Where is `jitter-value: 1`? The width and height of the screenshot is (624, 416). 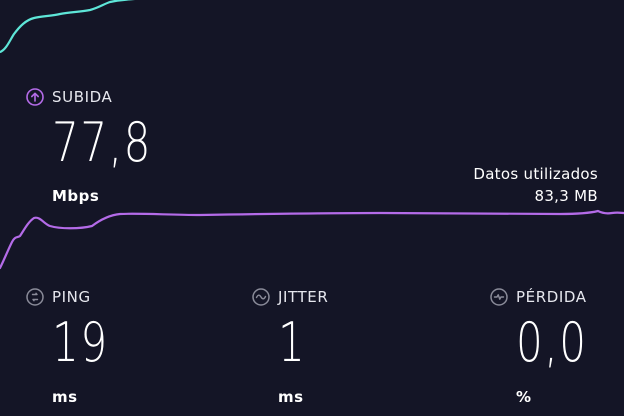
jitter-value: 1 is located at coordinates (292, 342).